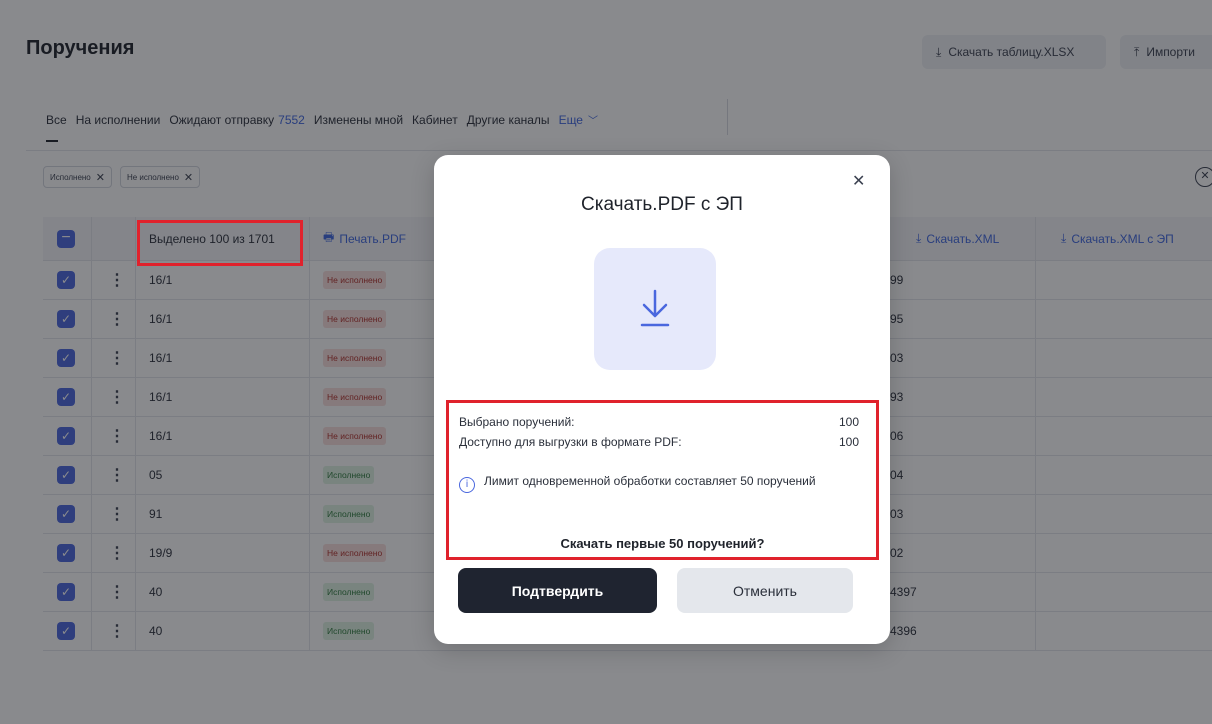 Image resolution: width=1212 pixels, height=724 pixels. What do you see at coordinates (765, 590) in the screenshot?
I see `cancel-button: Отменить` at bounding box center [765, 590].